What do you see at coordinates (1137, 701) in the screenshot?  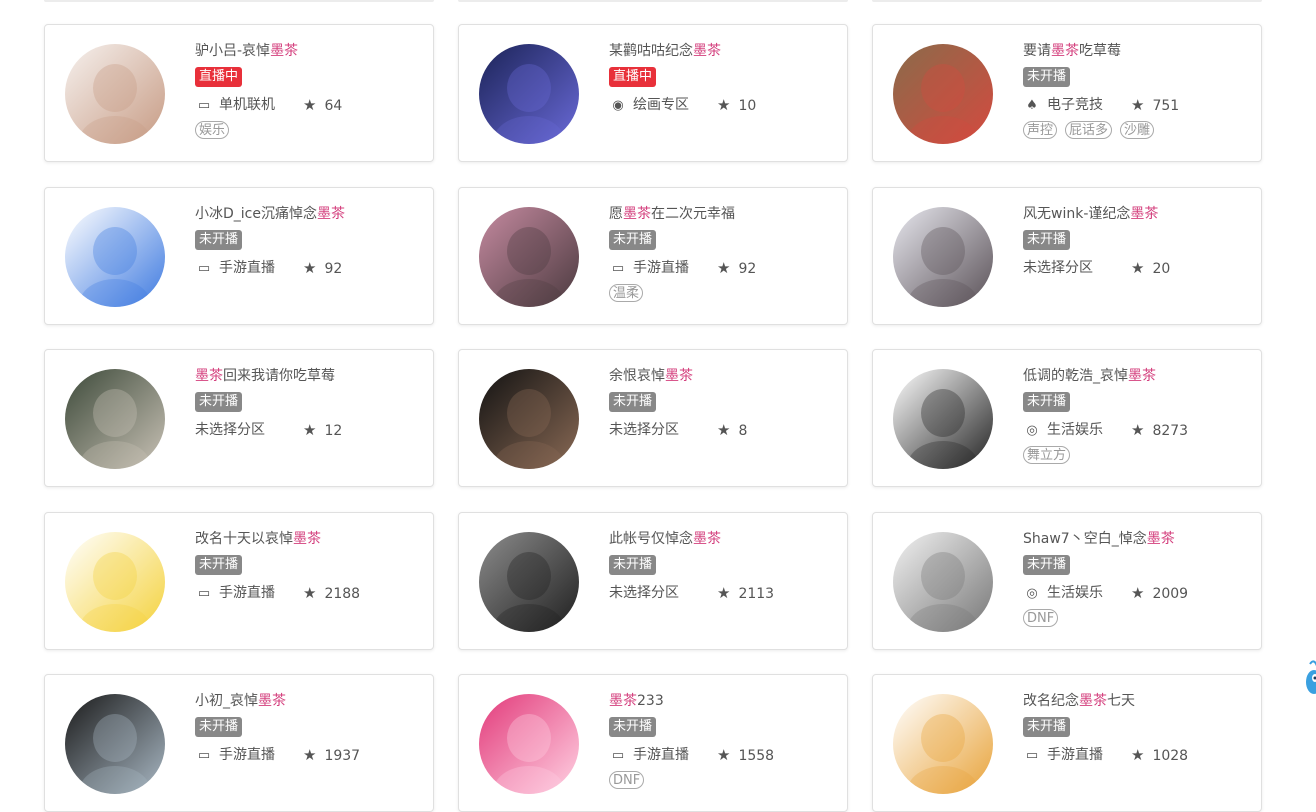 I see `streamer-name: 改名纪念墨茶七天` at bounding box center [1137, 701].